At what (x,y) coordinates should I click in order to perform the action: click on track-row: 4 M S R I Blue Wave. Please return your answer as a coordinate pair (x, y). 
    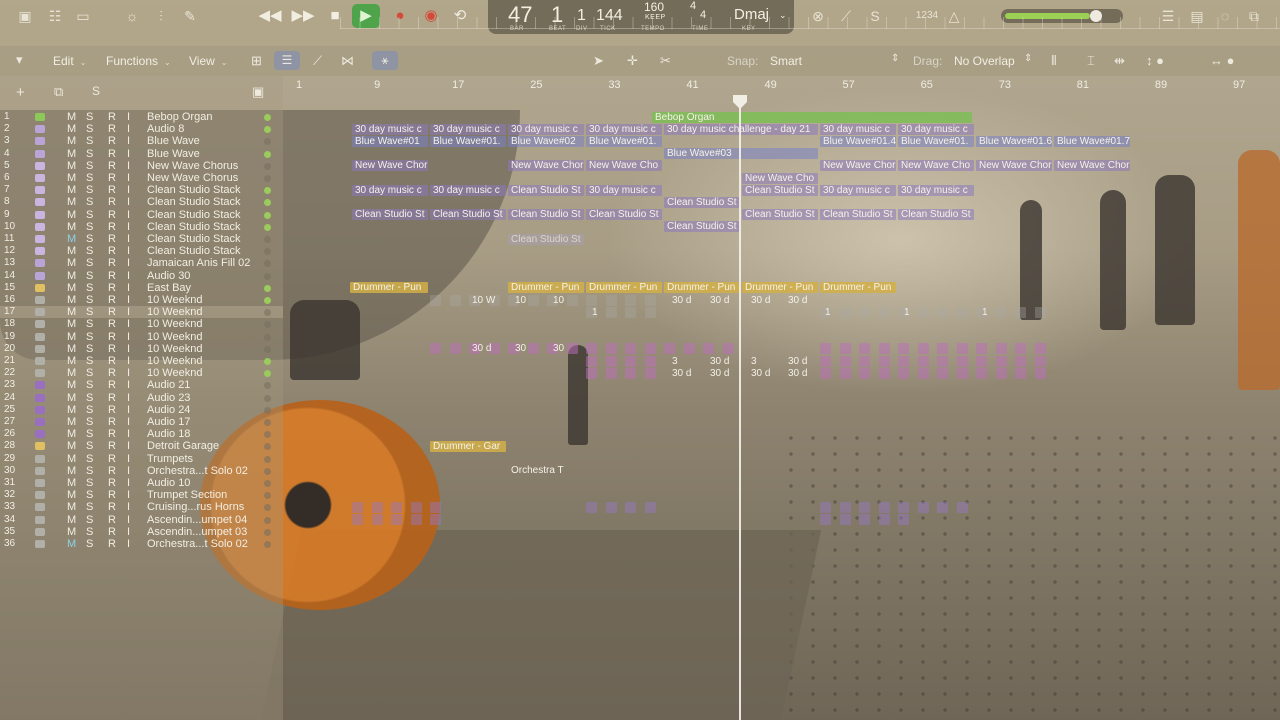
    Looking at the image, I should click on (141, 154).